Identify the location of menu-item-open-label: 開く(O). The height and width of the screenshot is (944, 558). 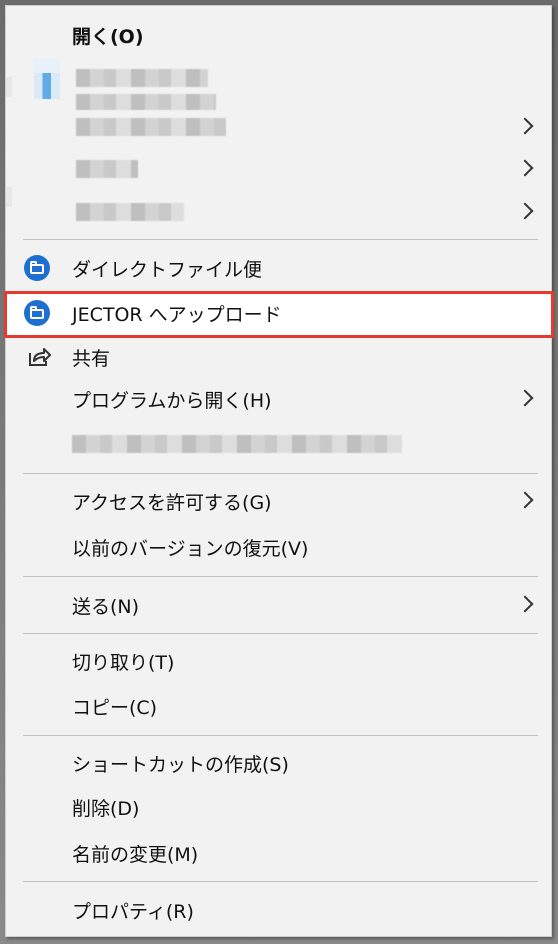
(108, 36).